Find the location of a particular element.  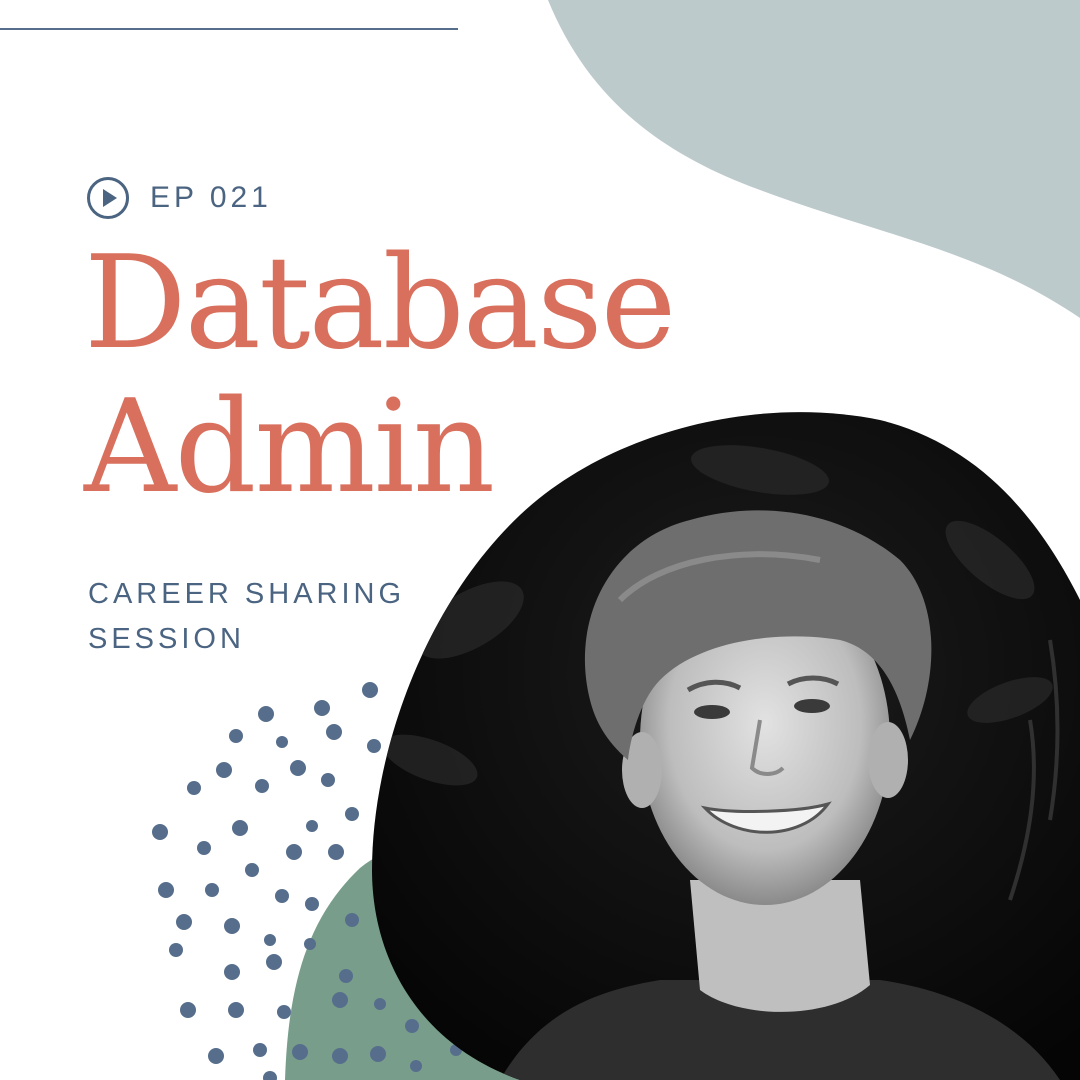

episode-row: EP 021 is located at coordinates (179, 198).